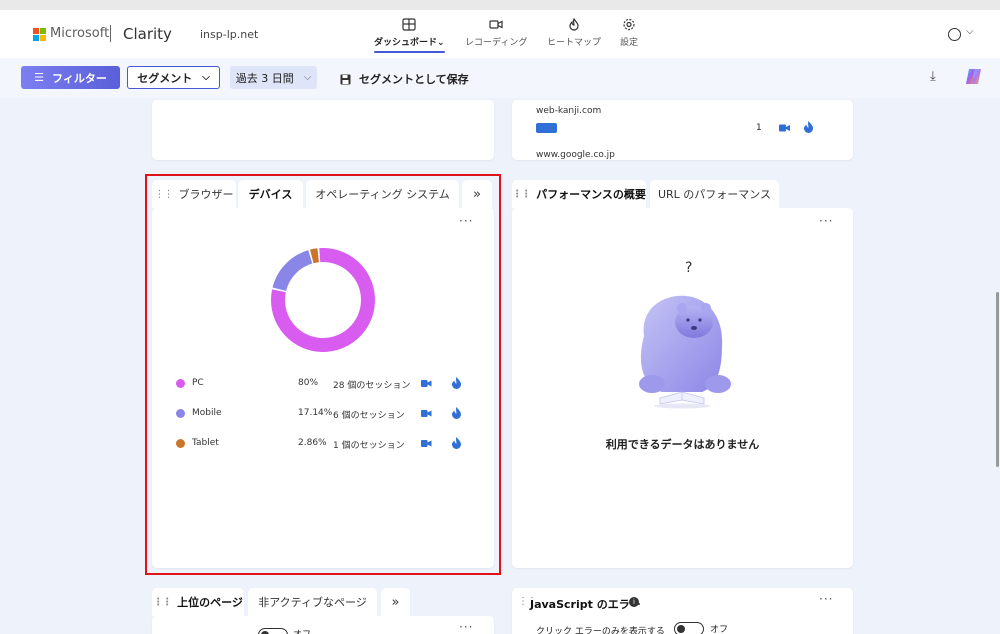 The width and height of the screenshot is (1000, 634). I want to click on referrer-url: web-kanji.com, so click(568, 111).